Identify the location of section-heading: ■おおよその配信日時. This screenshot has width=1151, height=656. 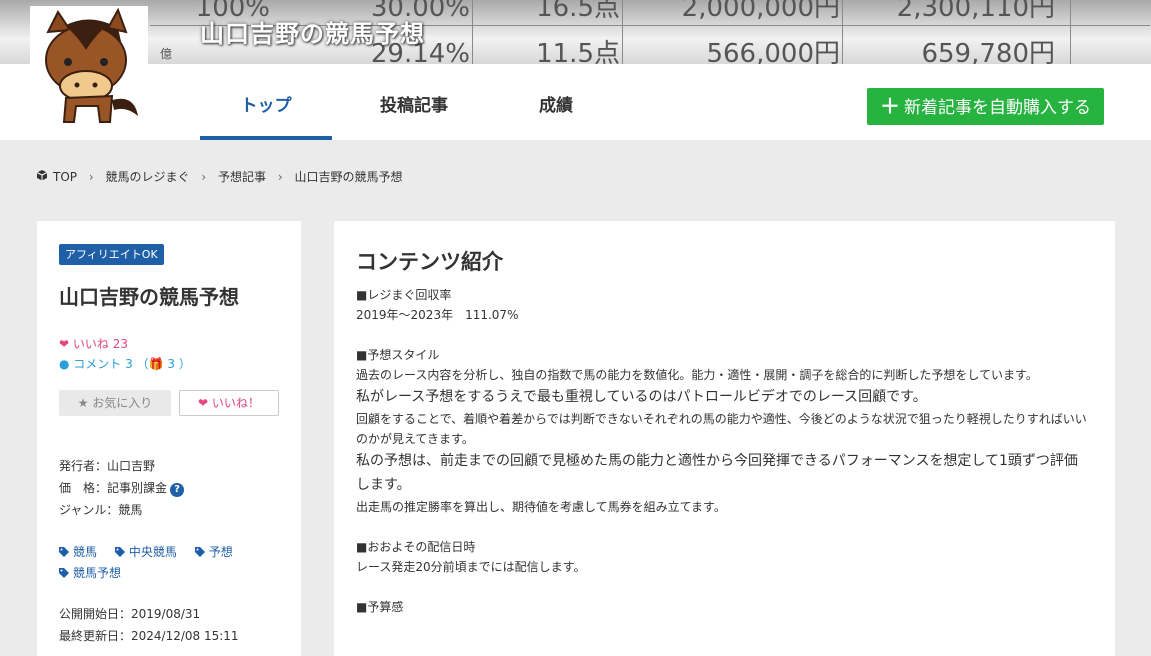
(416, 547).